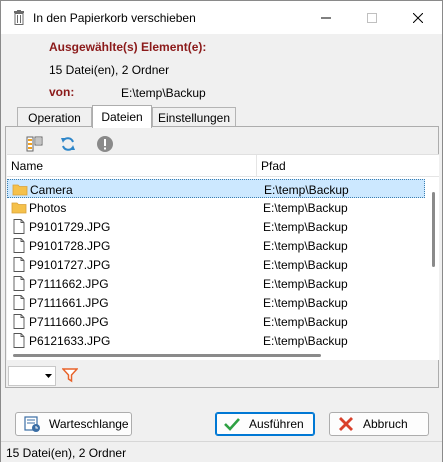 This screenshot has height=462, width=443. I want to click on list-item: P9101727.JPG E:\temp\Backup, so click(216, 264).